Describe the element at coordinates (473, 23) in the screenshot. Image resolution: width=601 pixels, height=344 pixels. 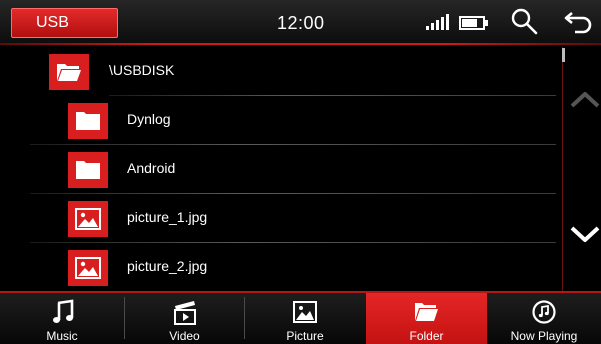
I see `battery-icon` at that location.